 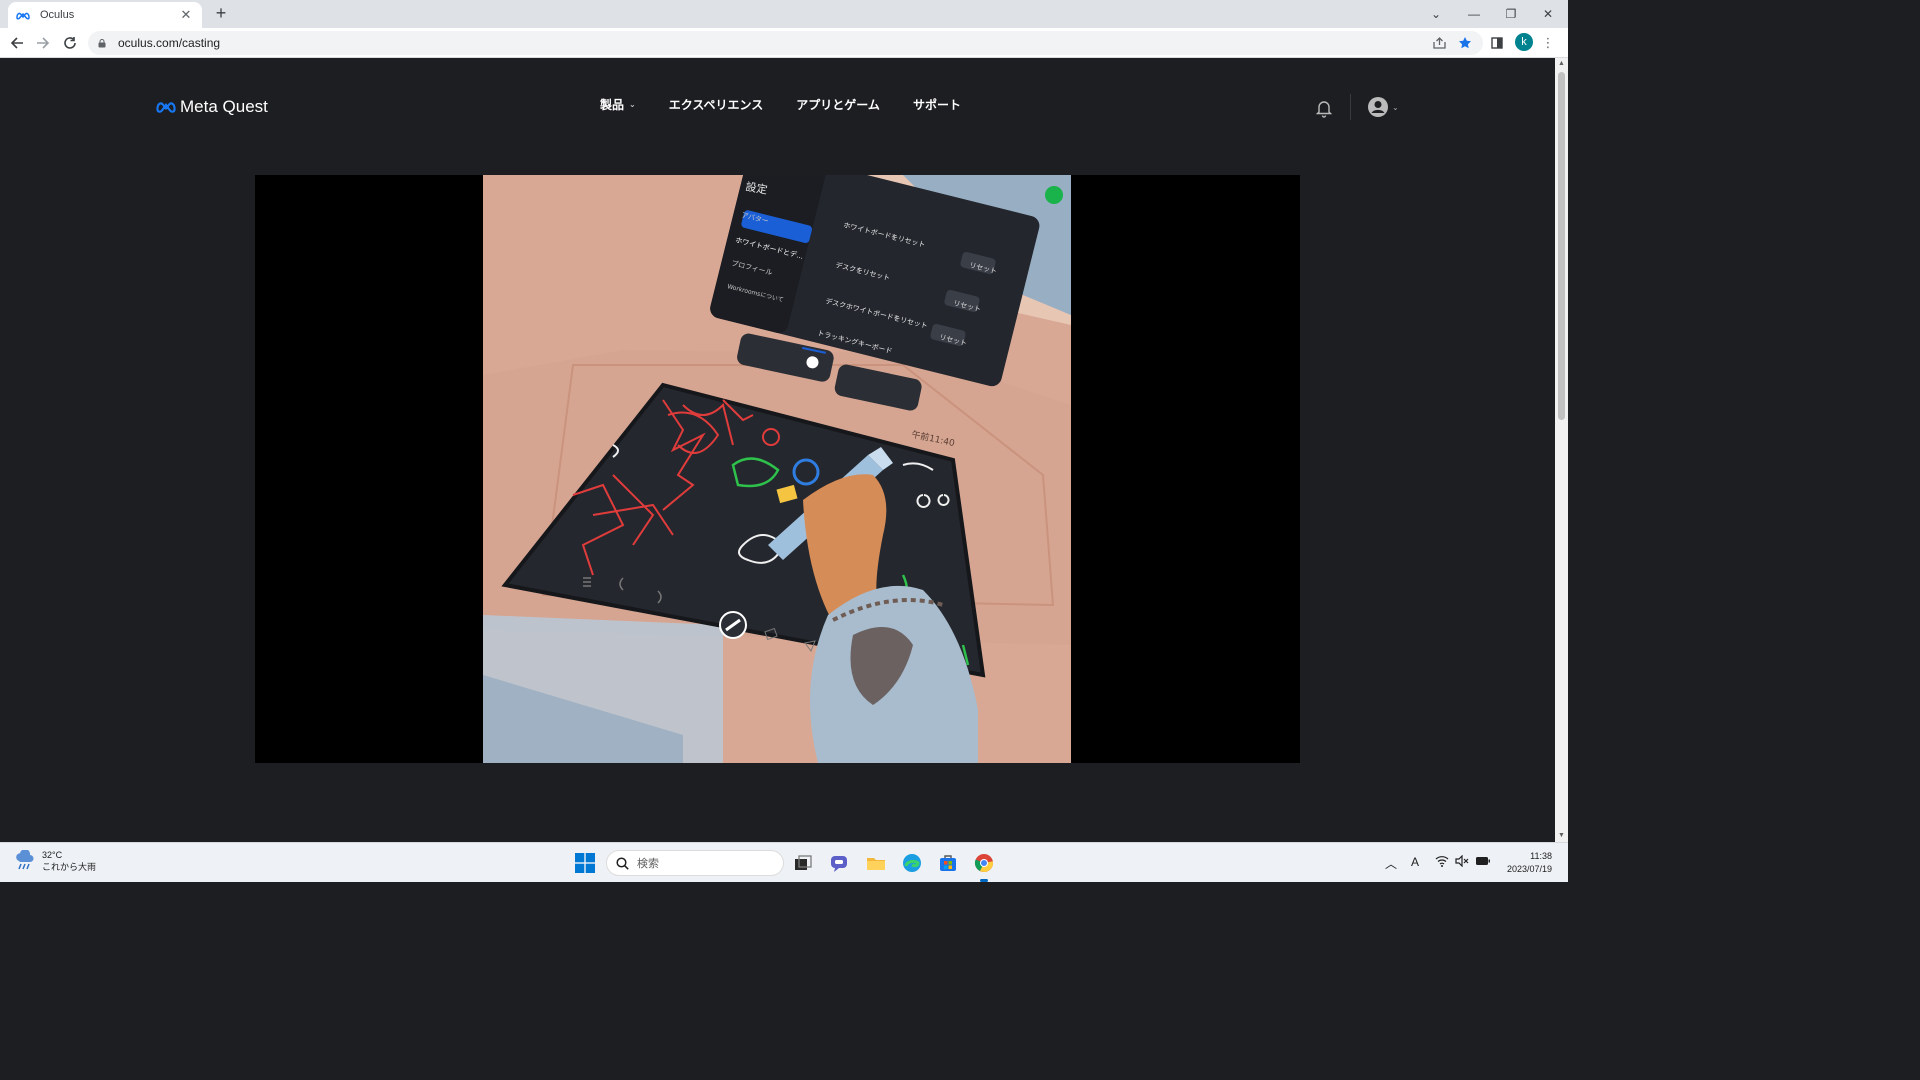 What do you see at coordinates (1442, 862) in the screenshot?
I see `wifi-icon` at bounding box center [1442, 862].